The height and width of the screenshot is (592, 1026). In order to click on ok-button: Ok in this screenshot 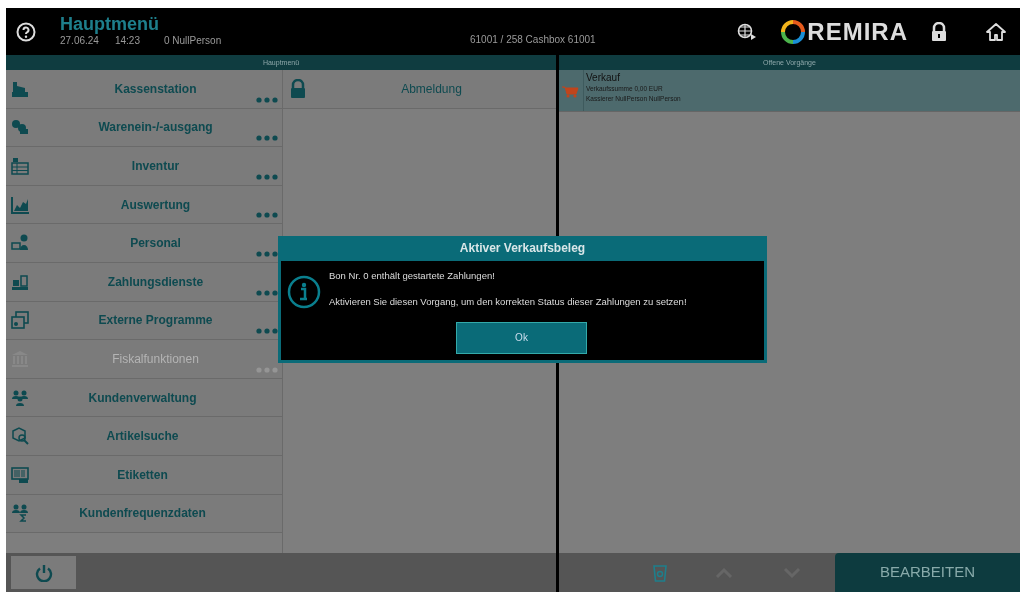, I will do `click(521, 337)`.